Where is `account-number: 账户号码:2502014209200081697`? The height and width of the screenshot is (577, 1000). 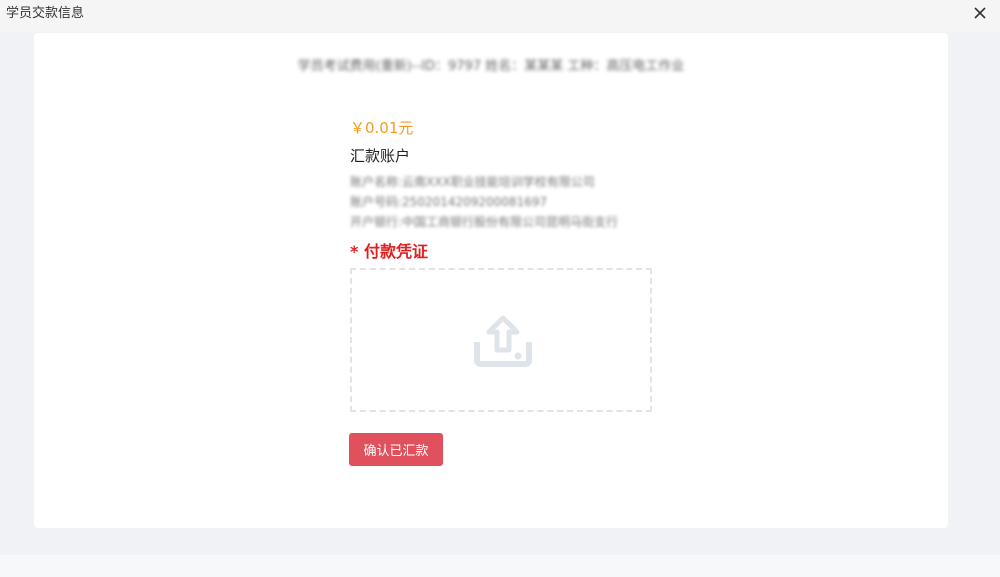 account-number: 账户号码:2502014209200081697 is located at coordinates (449, 202).